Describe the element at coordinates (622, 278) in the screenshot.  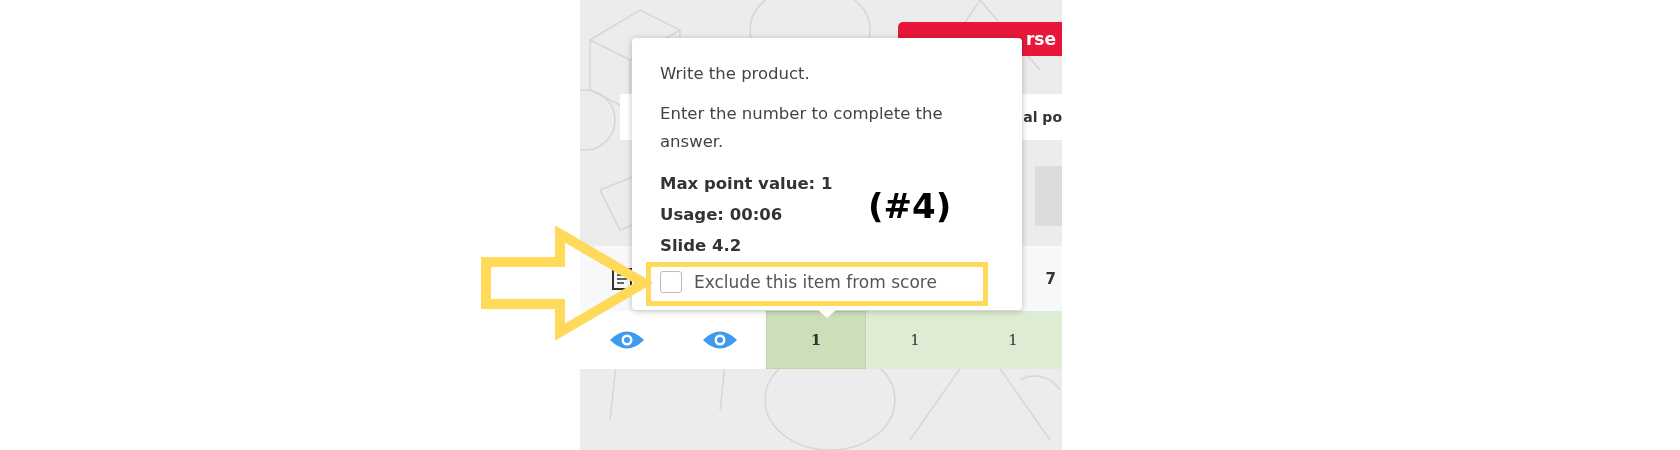
I see `document-icon` at that location.